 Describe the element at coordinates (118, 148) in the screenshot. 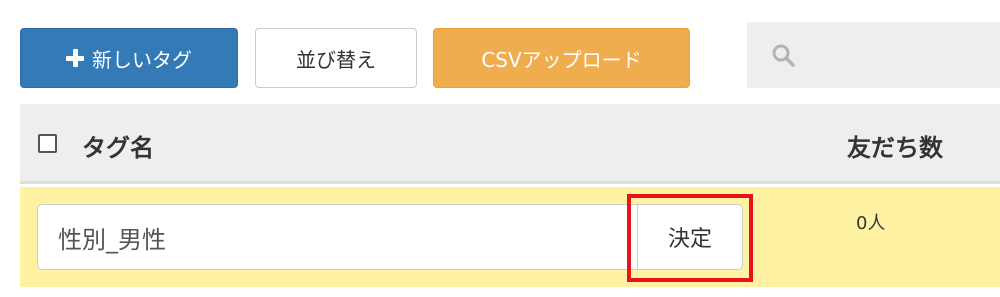

I see `column-header-tag-name: タグ名` at that location.